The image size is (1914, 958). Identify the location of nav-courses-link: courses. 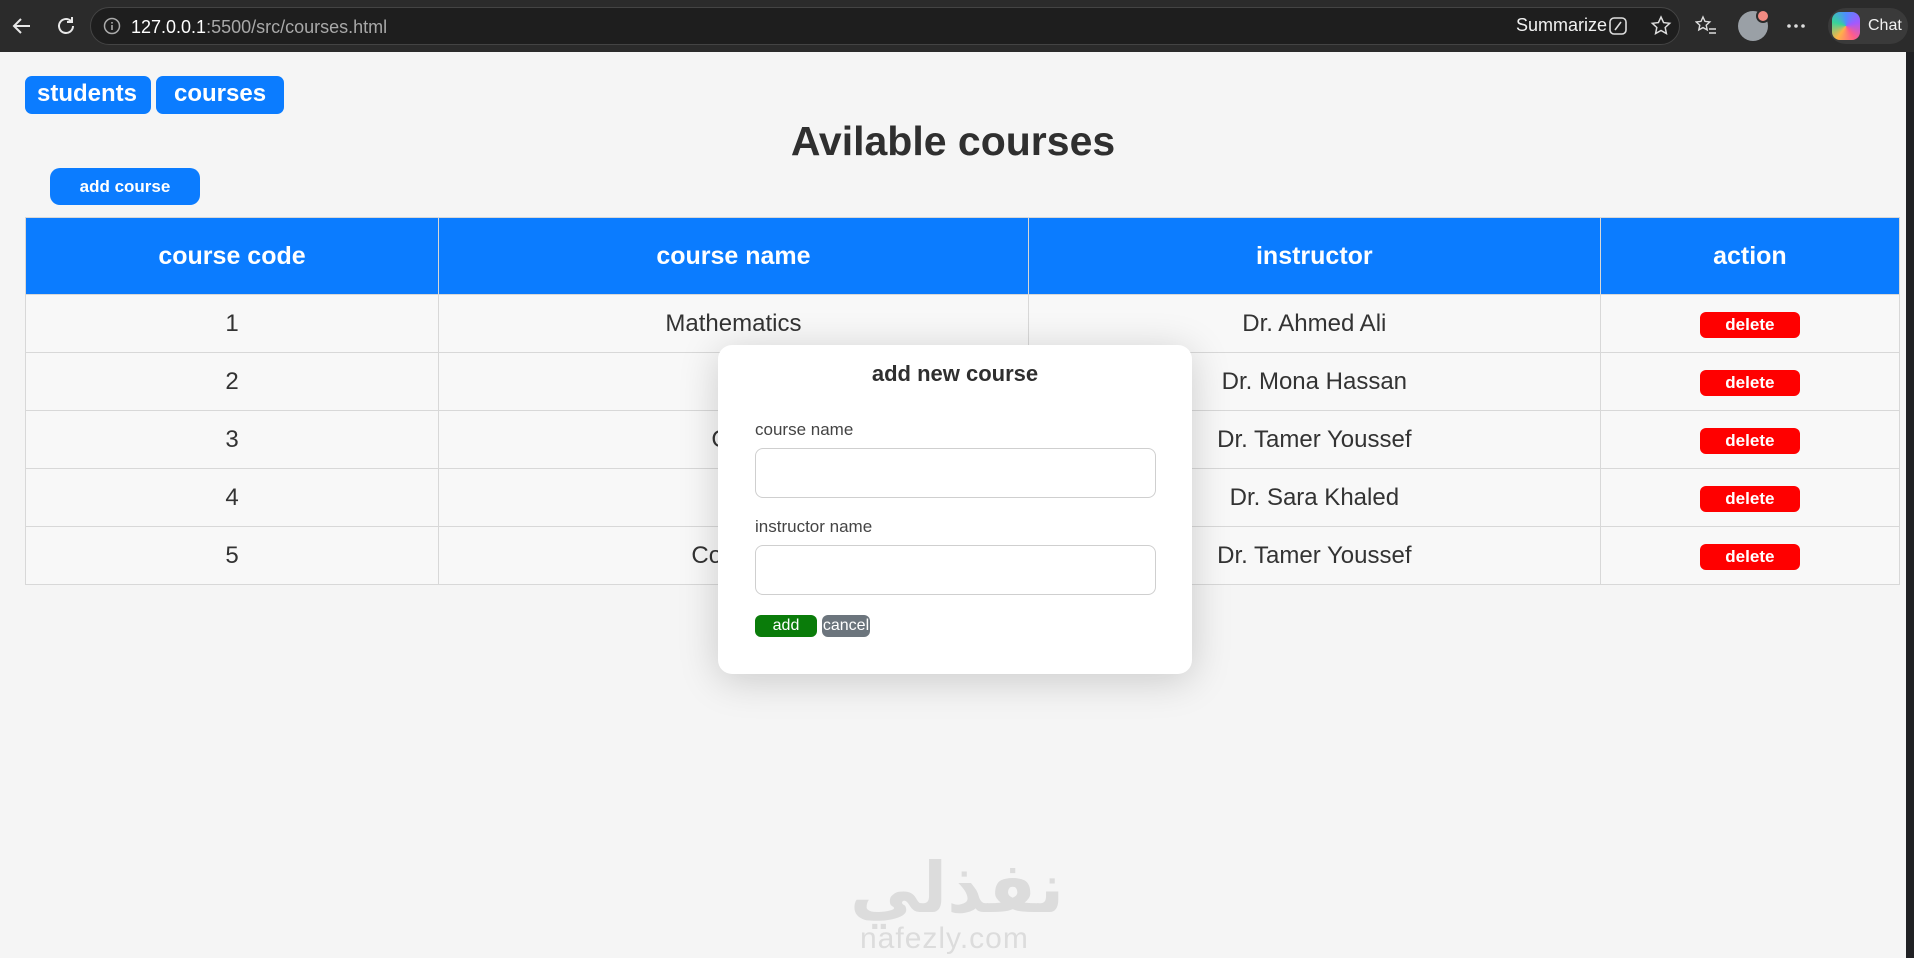
(220, 95).